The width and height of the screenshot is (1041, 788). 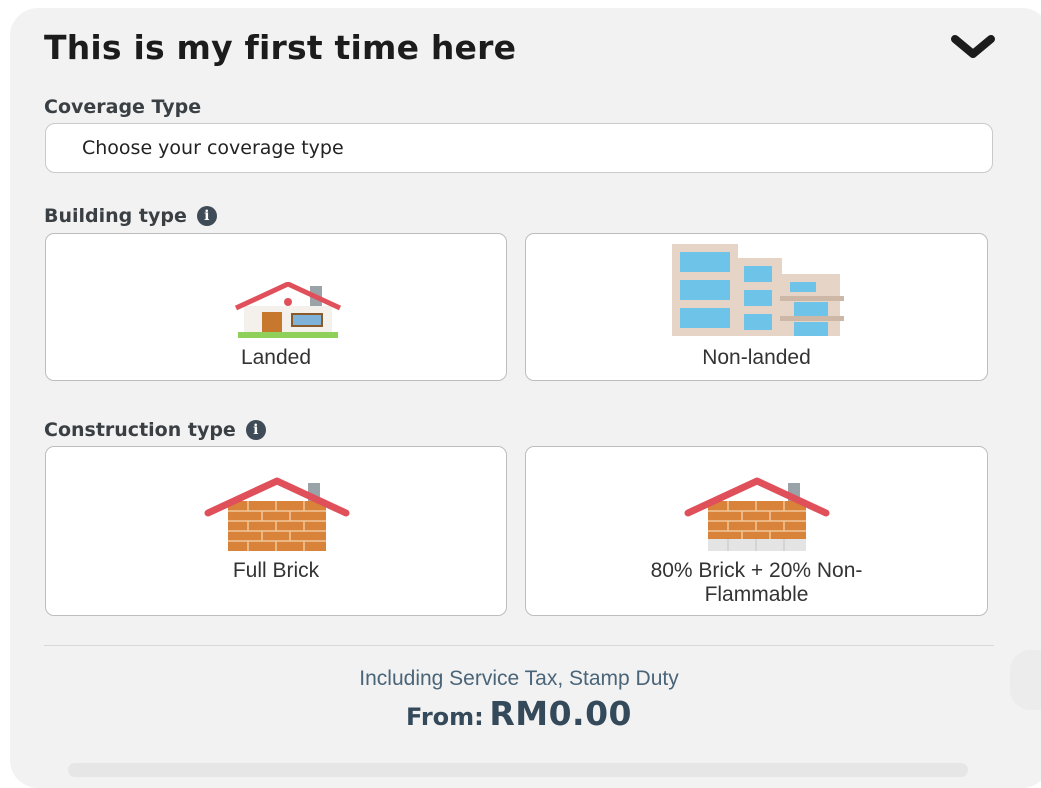 I want to click on price-summary: From: RM0.00, so click(x=519, y=713).